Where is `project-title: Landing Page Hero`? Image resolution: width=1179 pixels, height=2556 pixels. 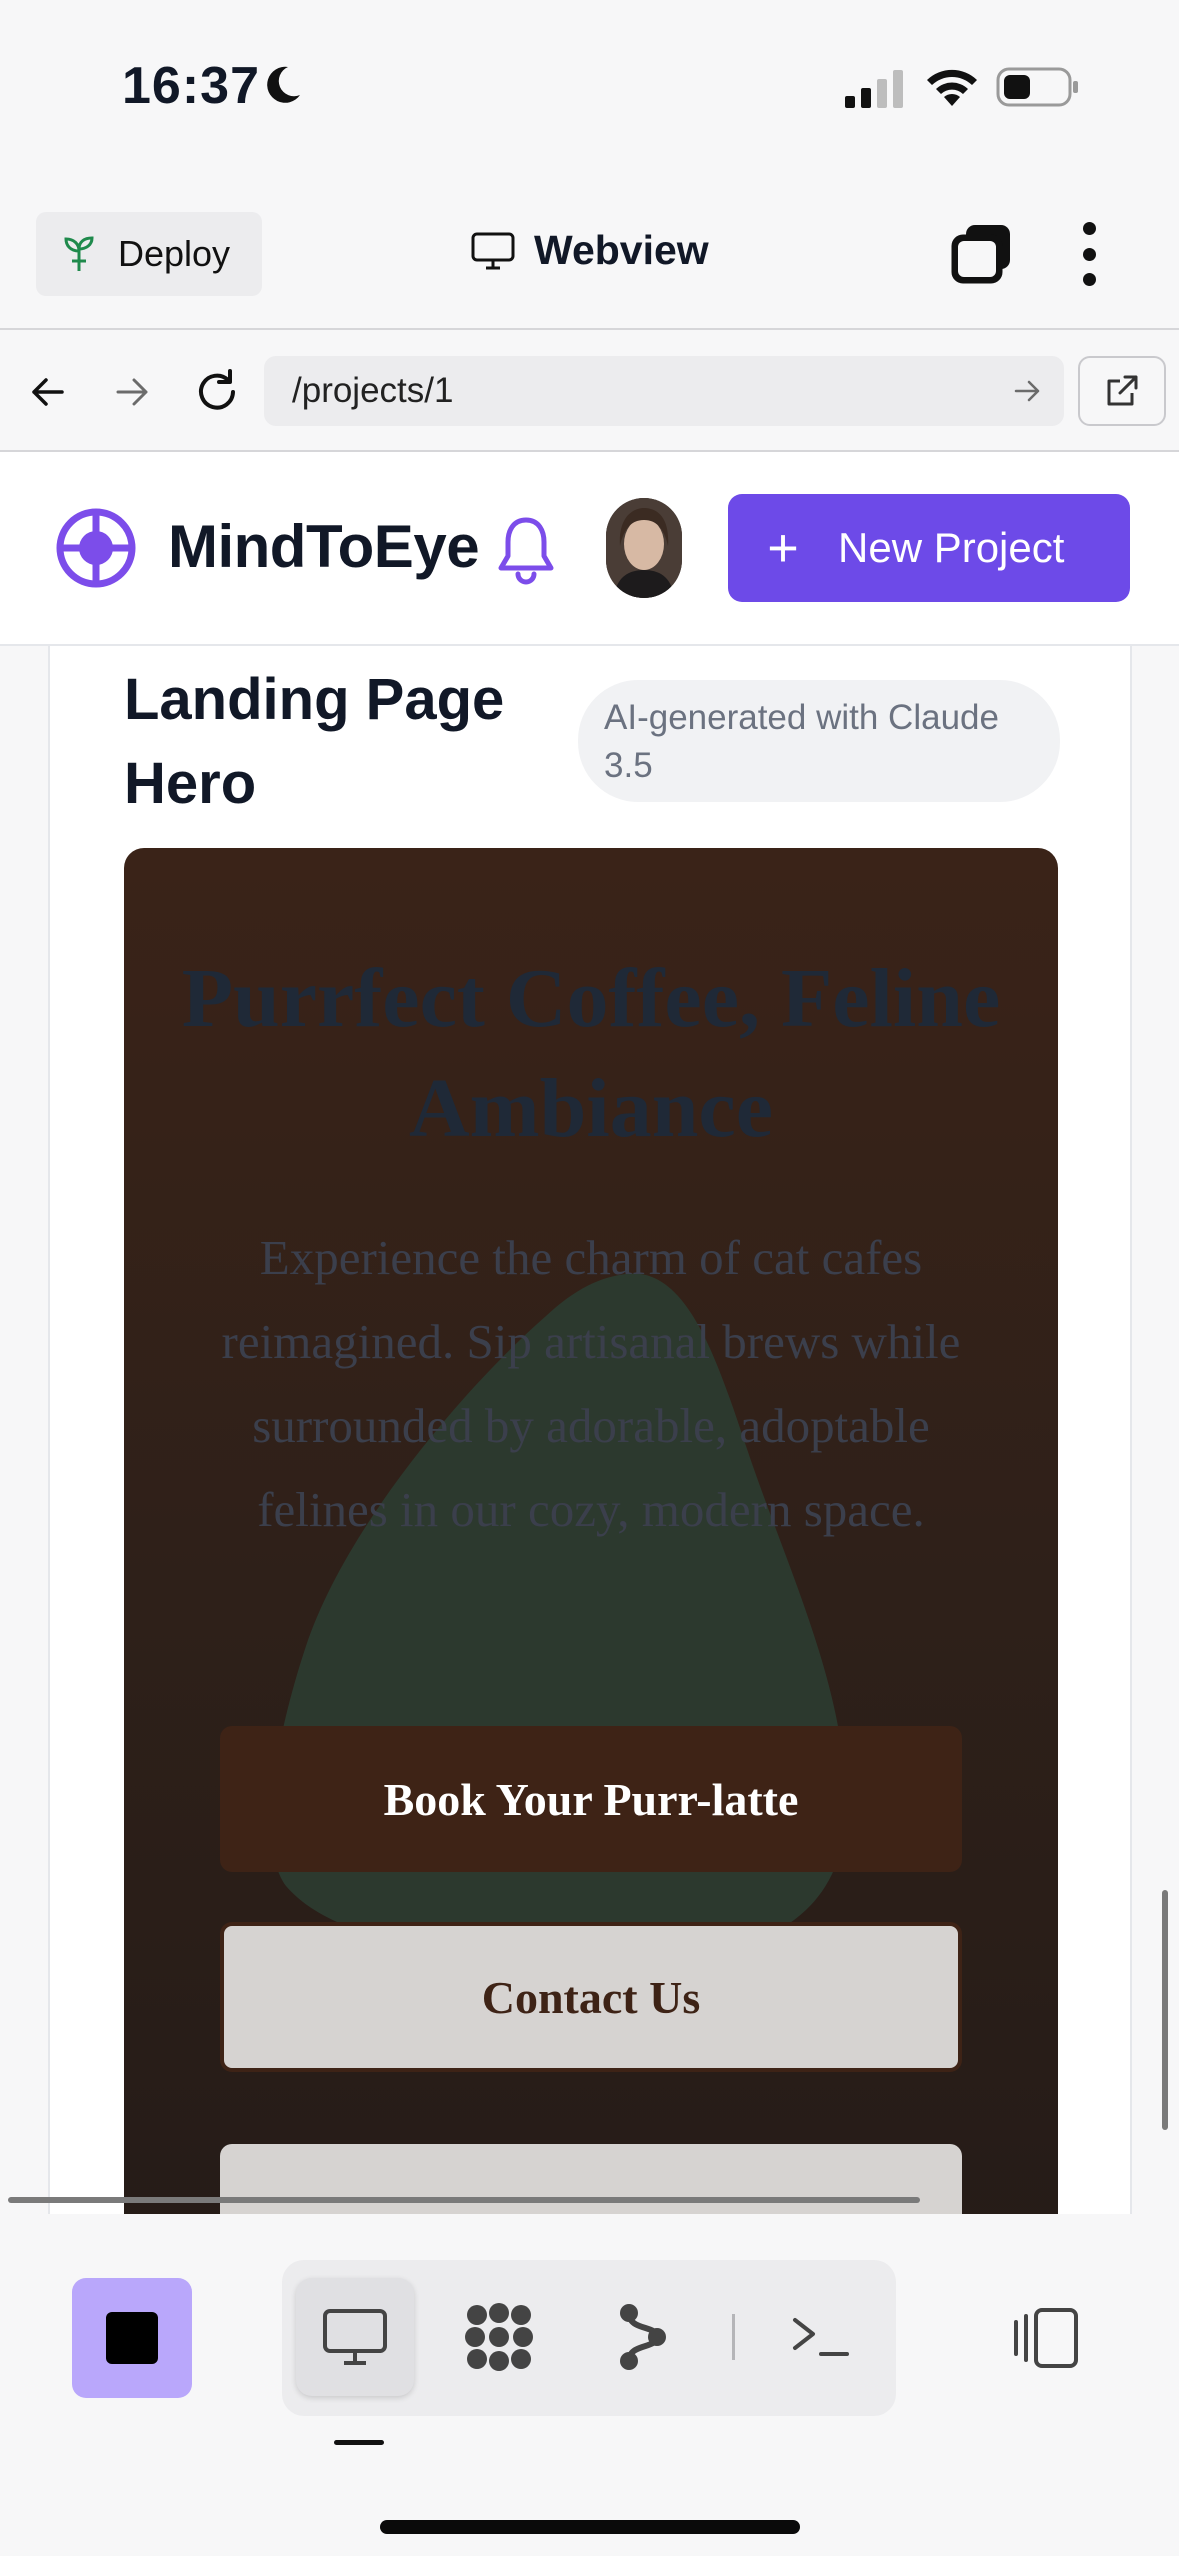
project-title: Landing Page Hero is located at coordinates (314, 741).